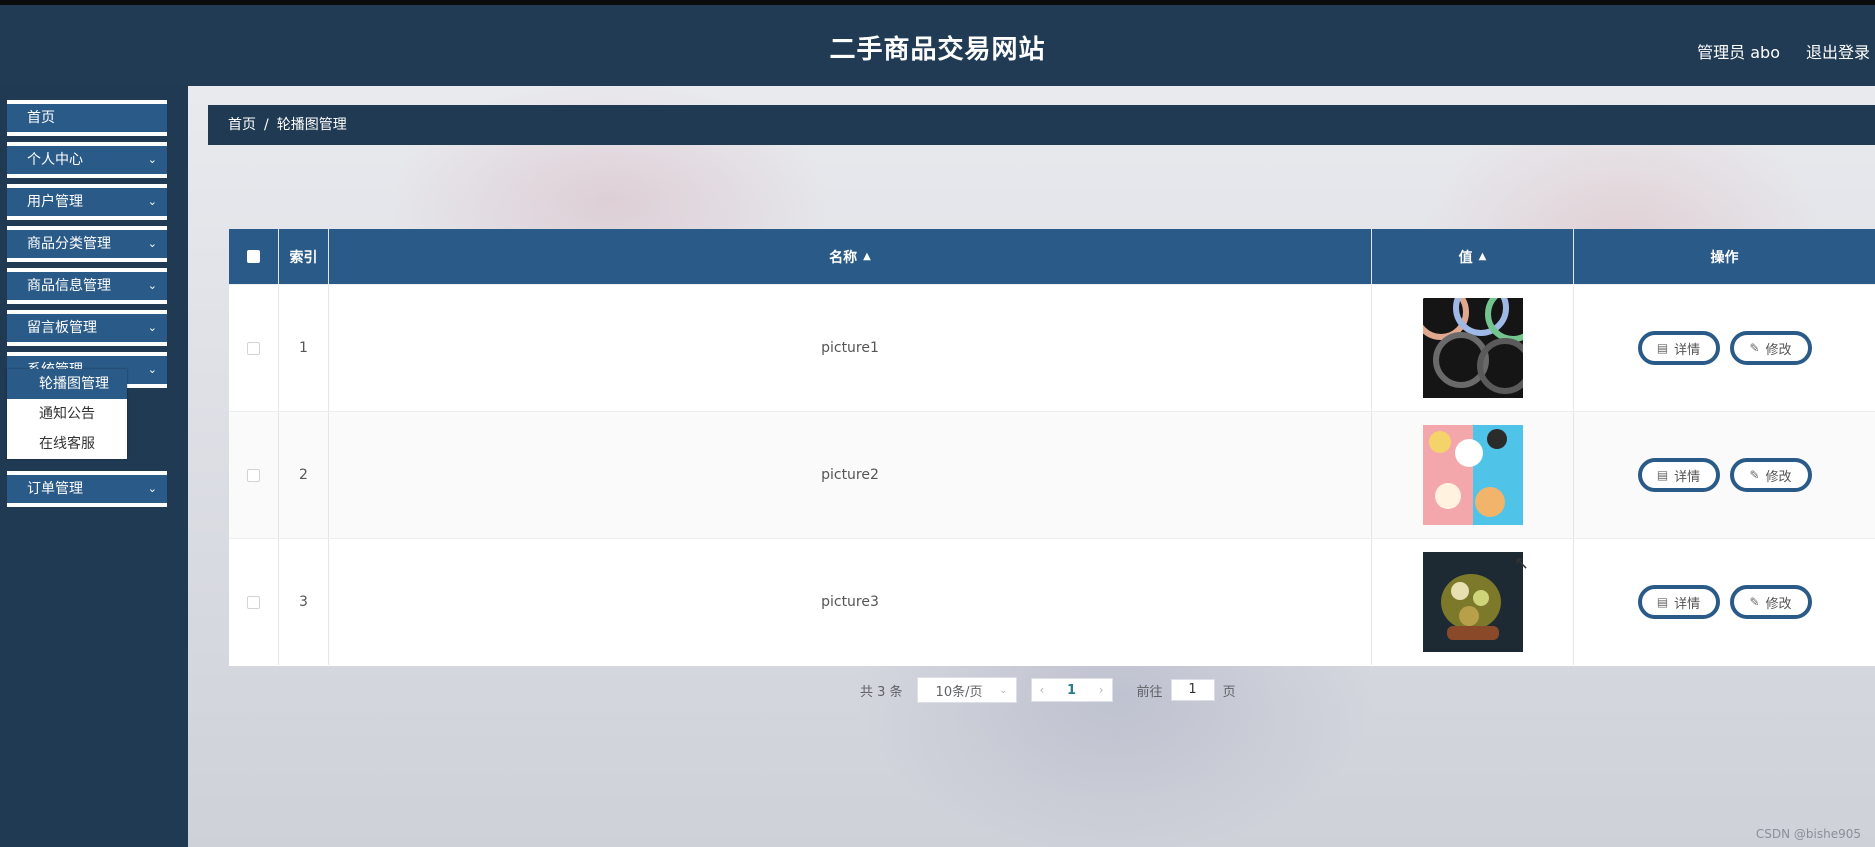 This screenshot has width=1875, height=847. I want to click on column-header-value: 值 ▲︎, so click(1473, 256).